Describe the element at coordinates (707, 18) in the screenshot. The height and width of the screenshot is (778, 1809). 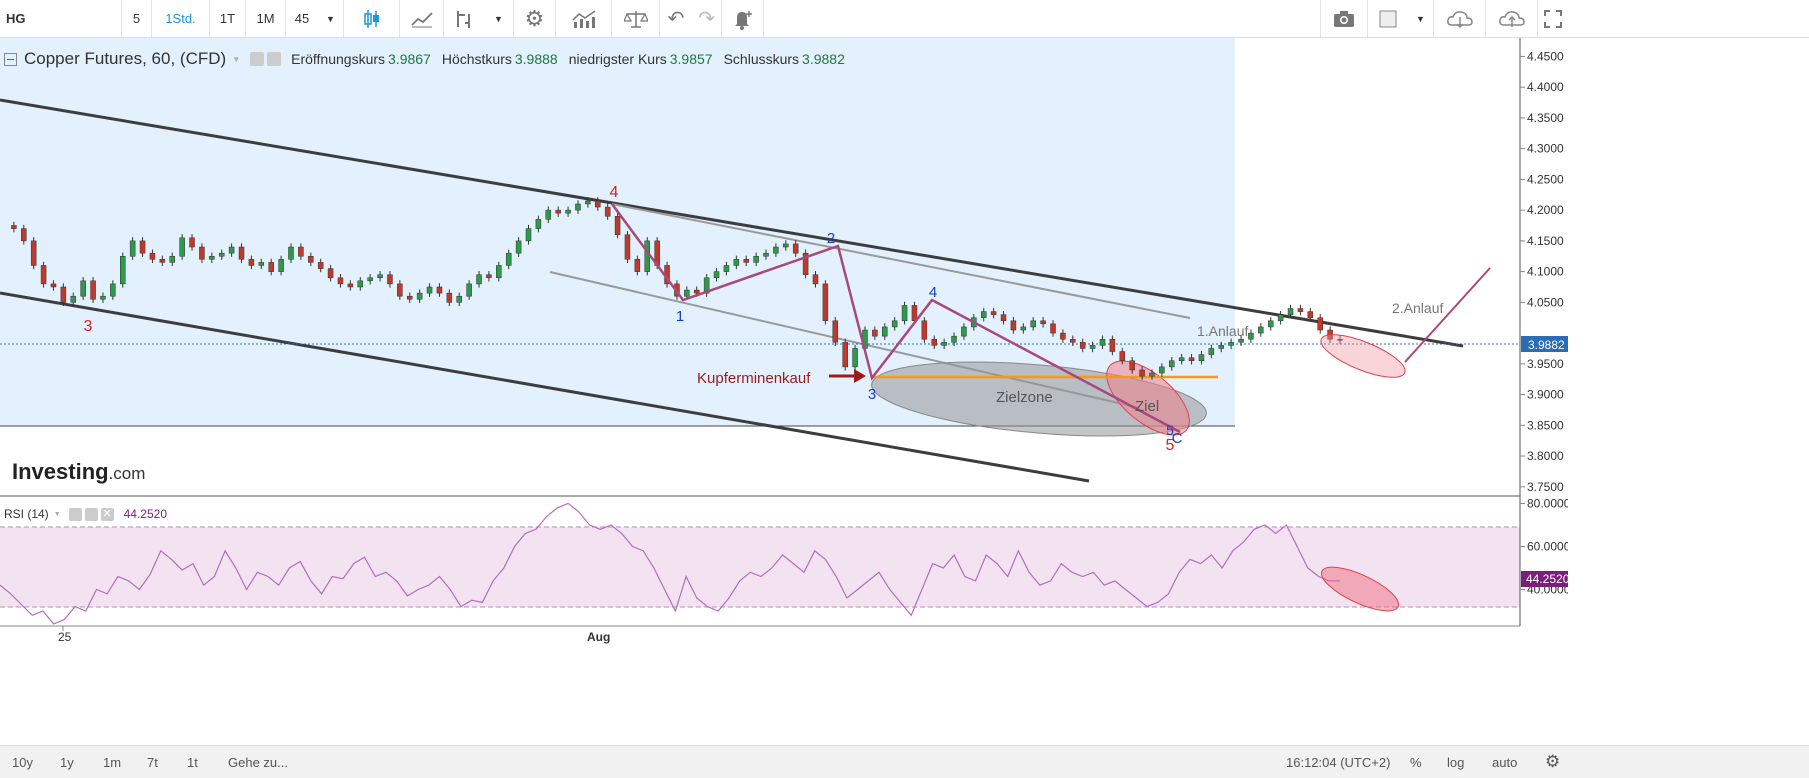
I see `redo-button: ↷` at that location.